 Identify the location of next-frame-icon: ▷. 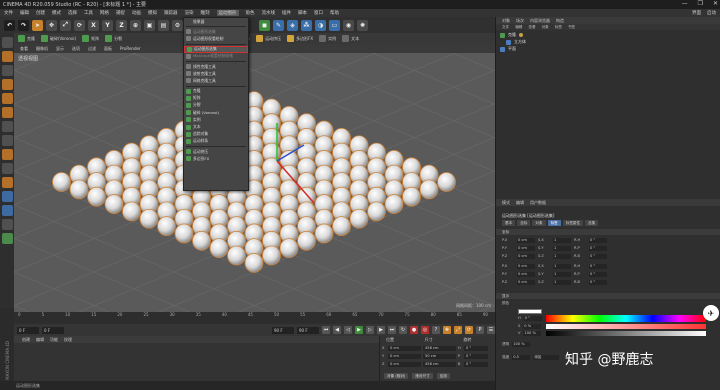
(370, 330).